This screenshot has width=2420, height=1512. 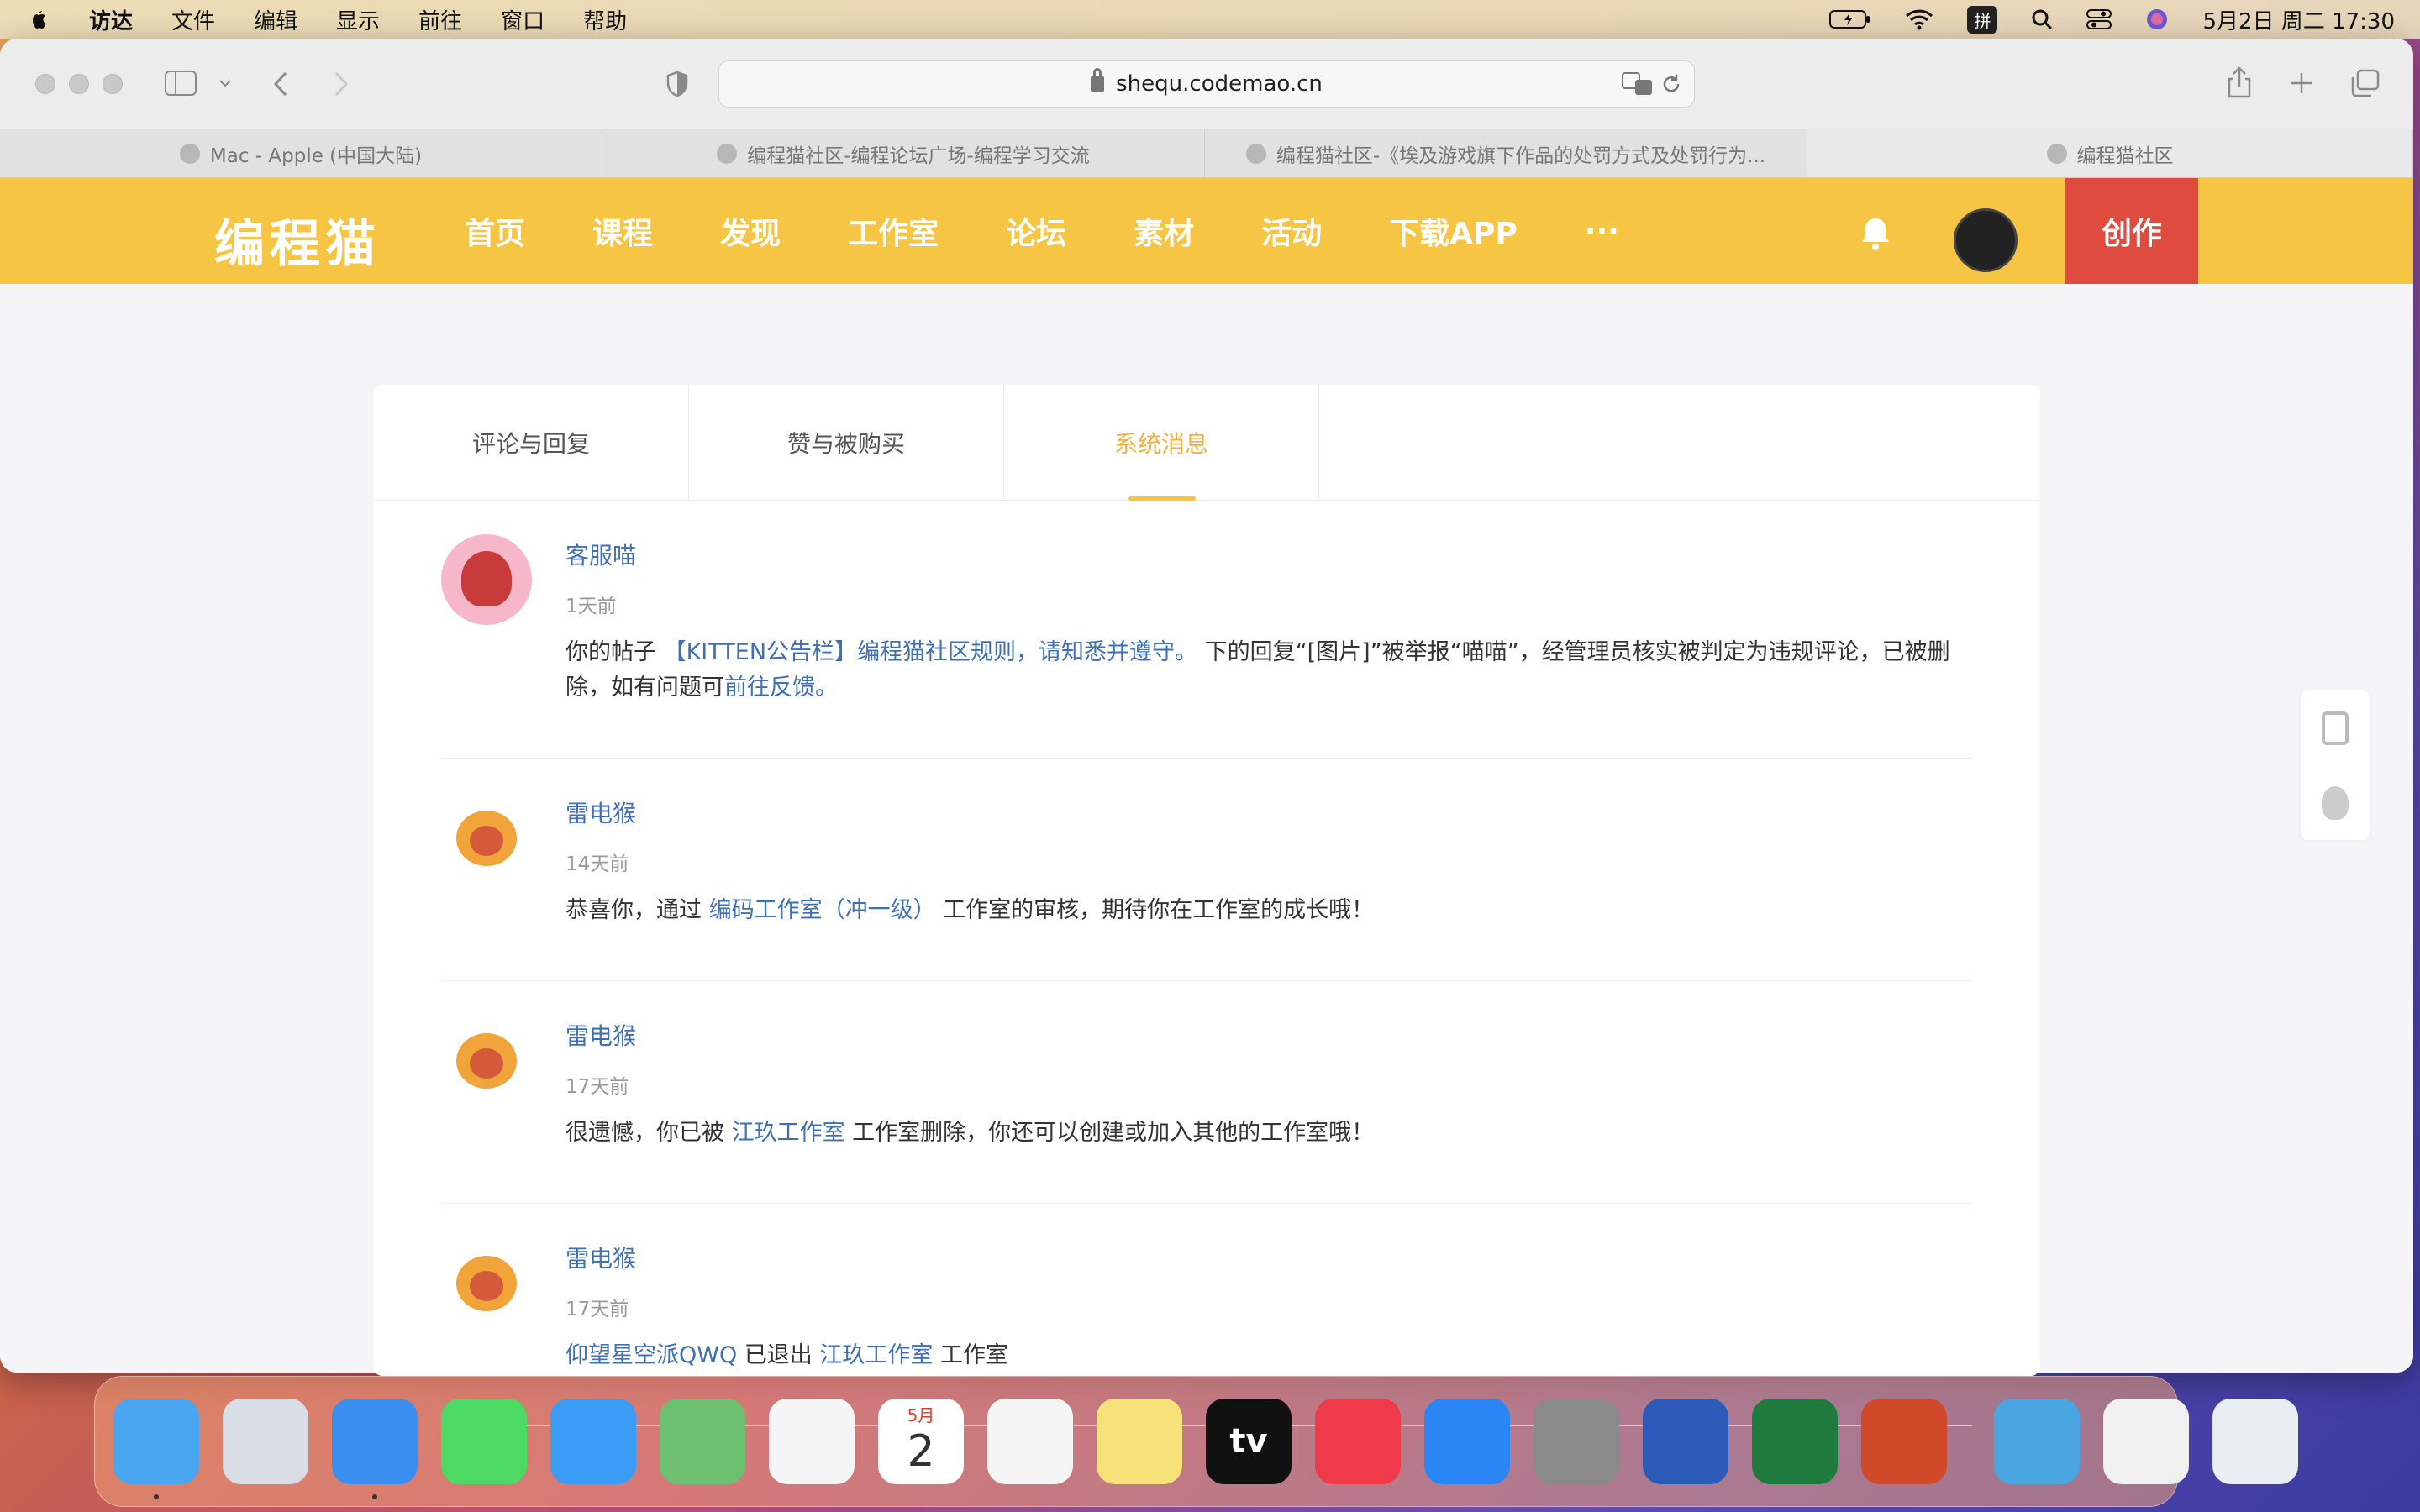 I want to click on menu-go: 前往, so click(x=440, y=19).